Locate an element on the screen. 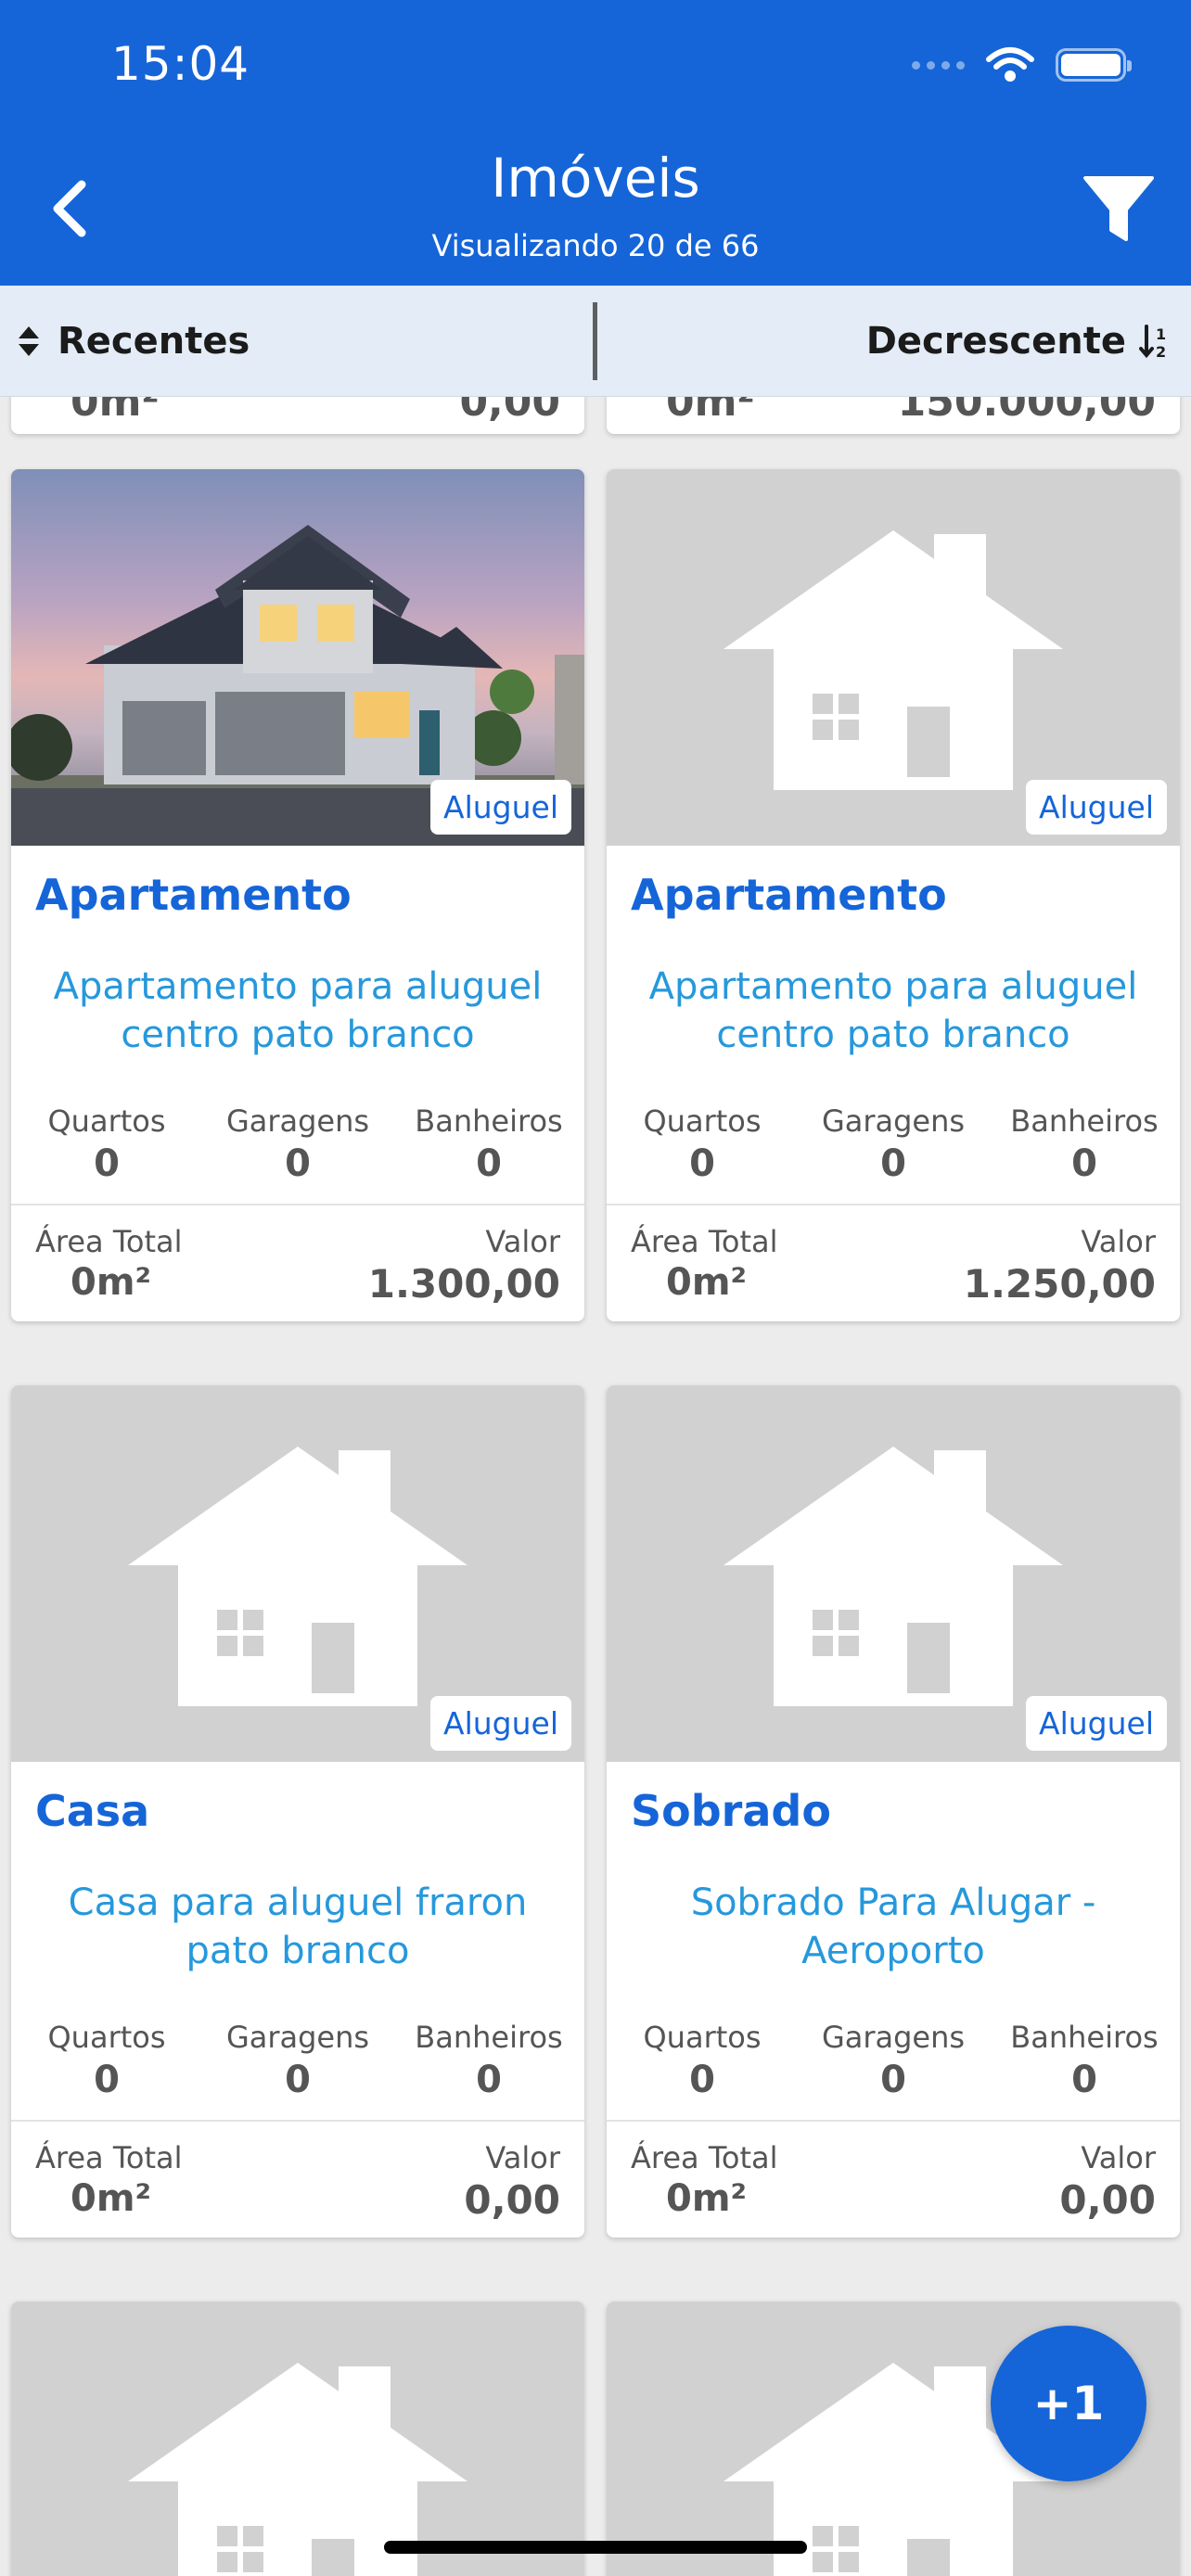 The image size is (1191, 2576). filter-icon is located at coordinates (1119, 208).